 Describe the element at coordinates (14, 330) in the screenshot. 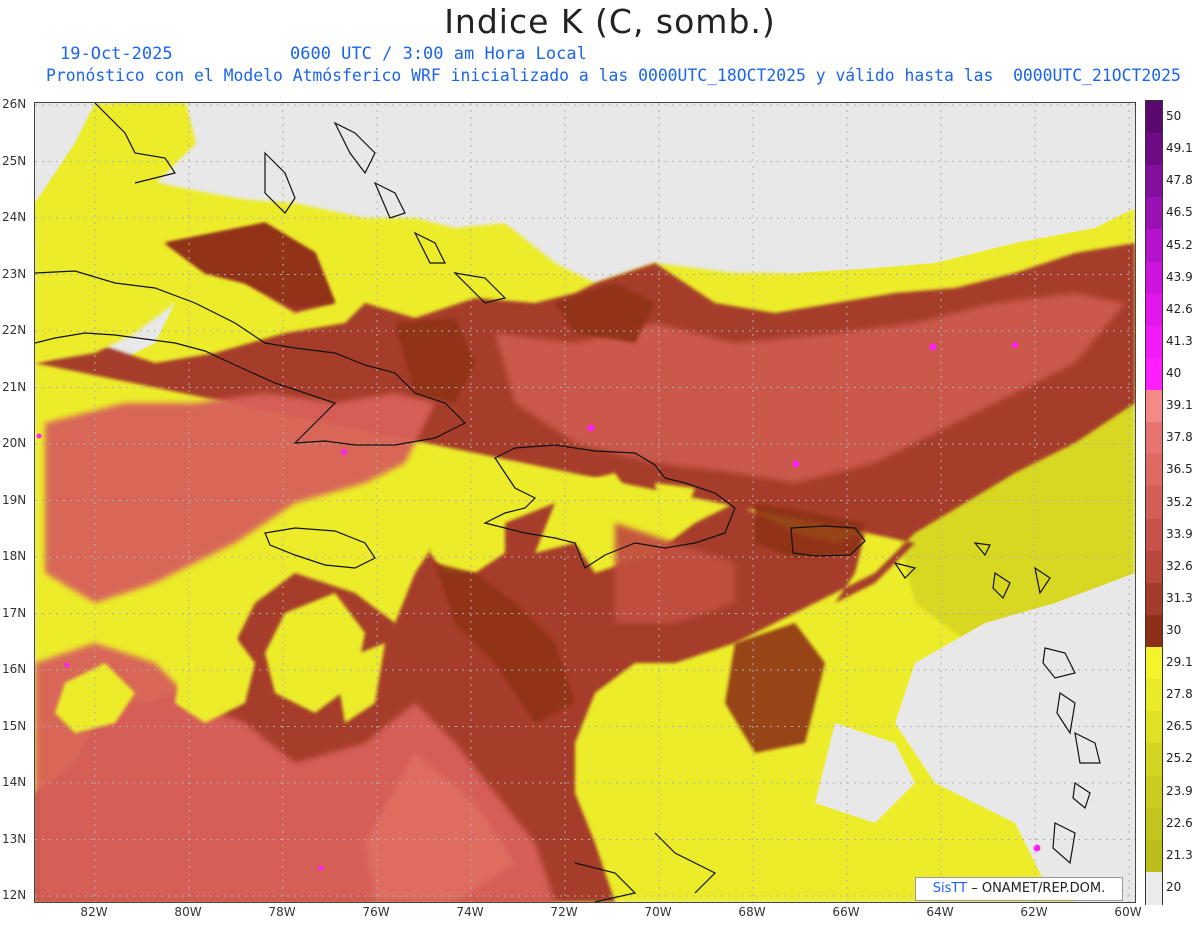

I see `lat-tick-label: 22N` at that location.